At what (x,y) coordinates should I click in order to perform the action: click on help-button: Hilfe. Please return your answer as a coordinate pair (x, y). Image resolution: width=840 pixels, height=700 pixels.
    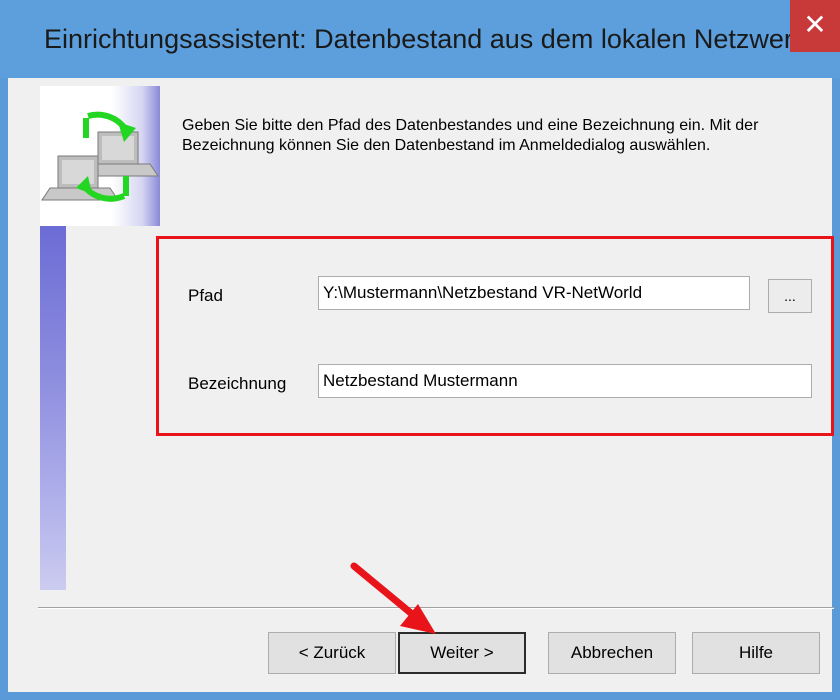
    Looking at the image, I should click on (756, 653).